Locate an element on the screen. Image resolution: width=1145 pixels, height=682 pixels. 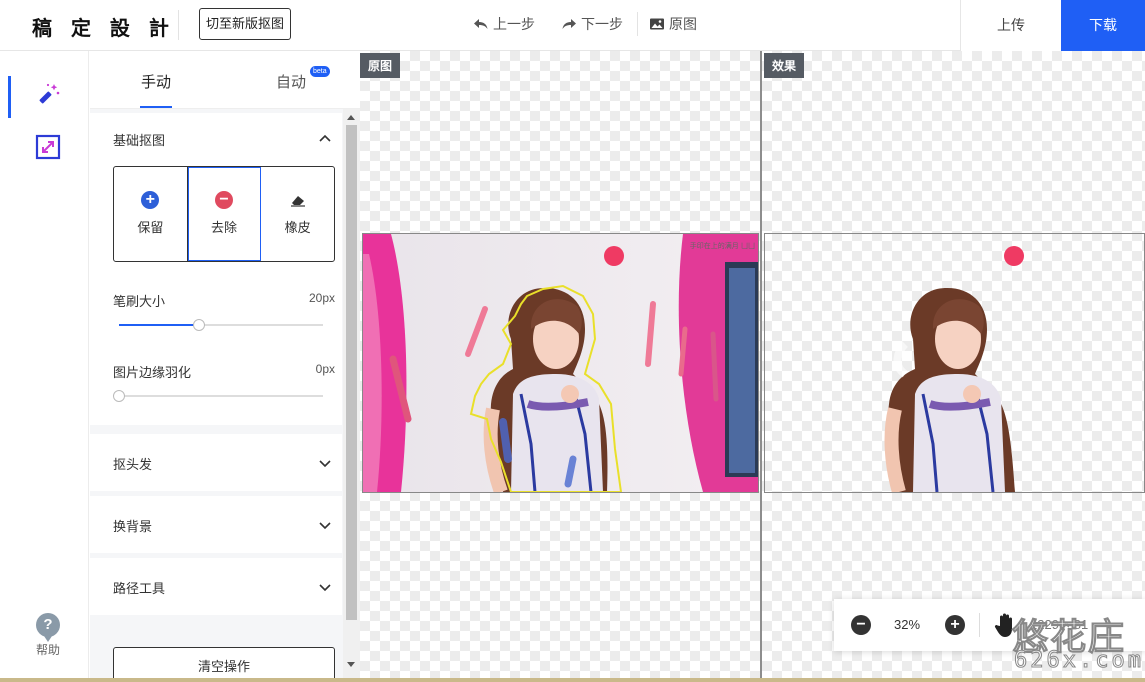
zoom-in-button: + is located at coordinates (955, 625).